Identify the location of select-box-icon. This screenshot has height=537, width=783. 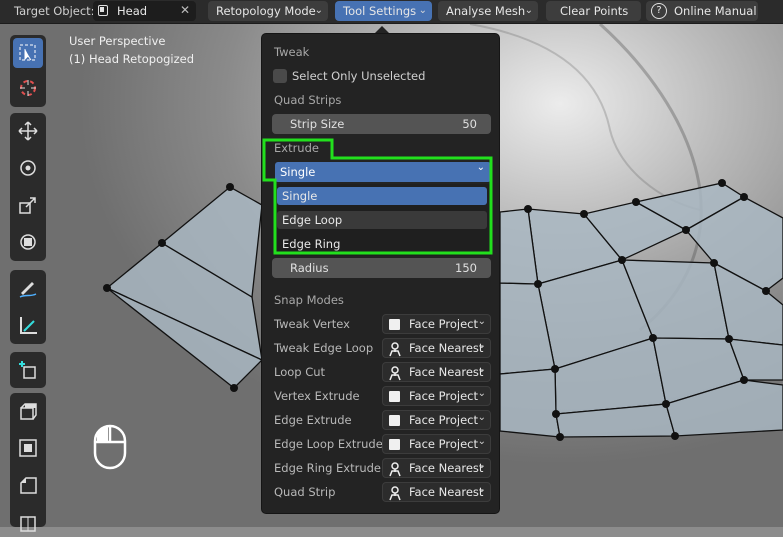
(27, 52).